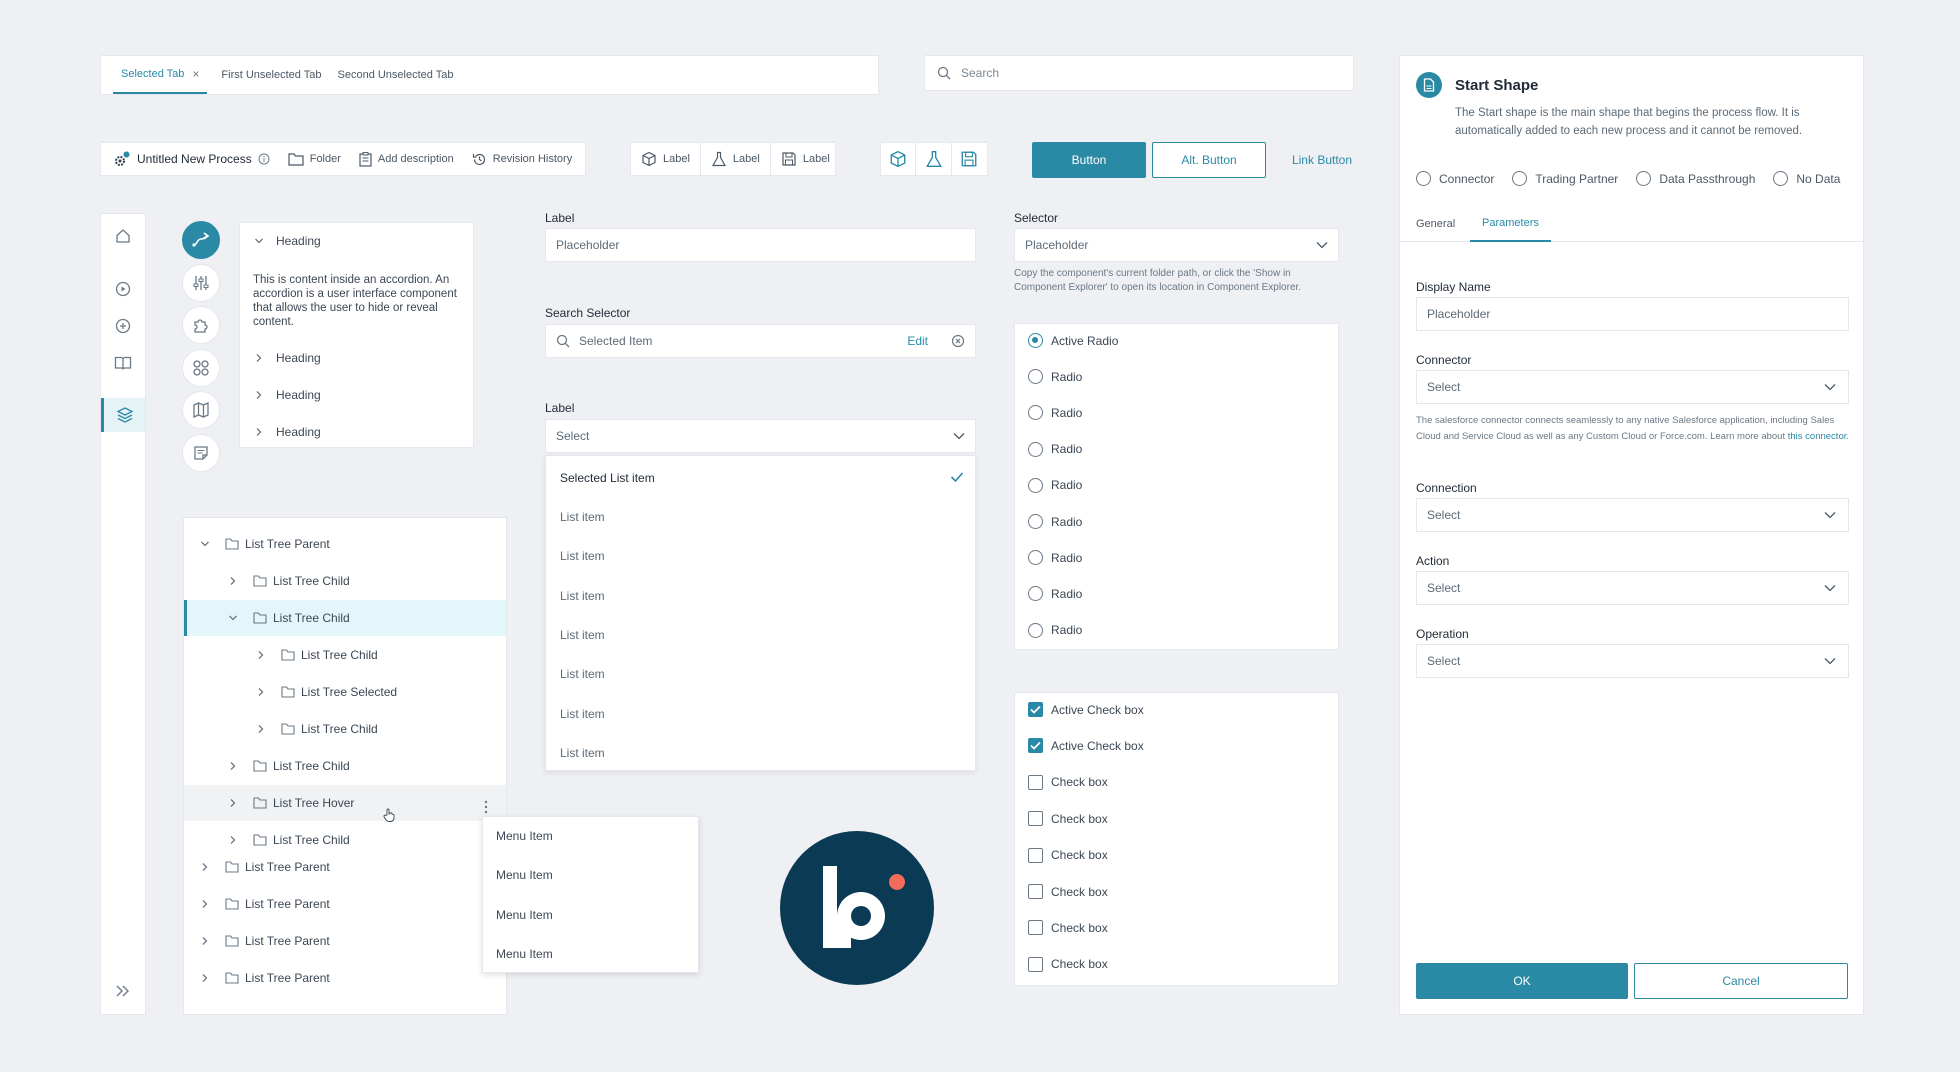  What do you see at coordinates (1510, 223) in the screenshot?
I see `tab-parameters: Parameters` at bounding box center [1510, 223].